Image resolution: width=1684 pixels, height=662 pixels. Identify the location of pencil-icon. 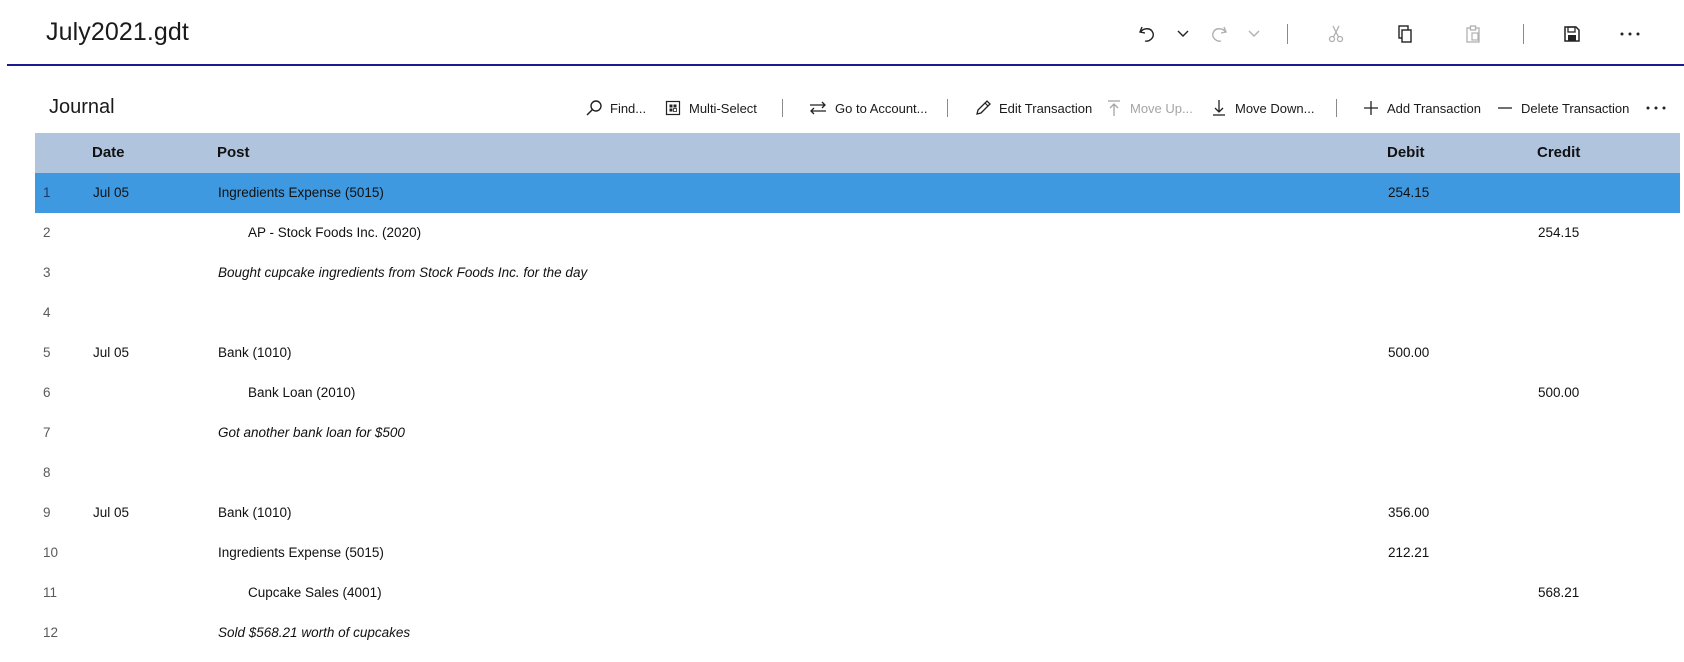
(983, 108).